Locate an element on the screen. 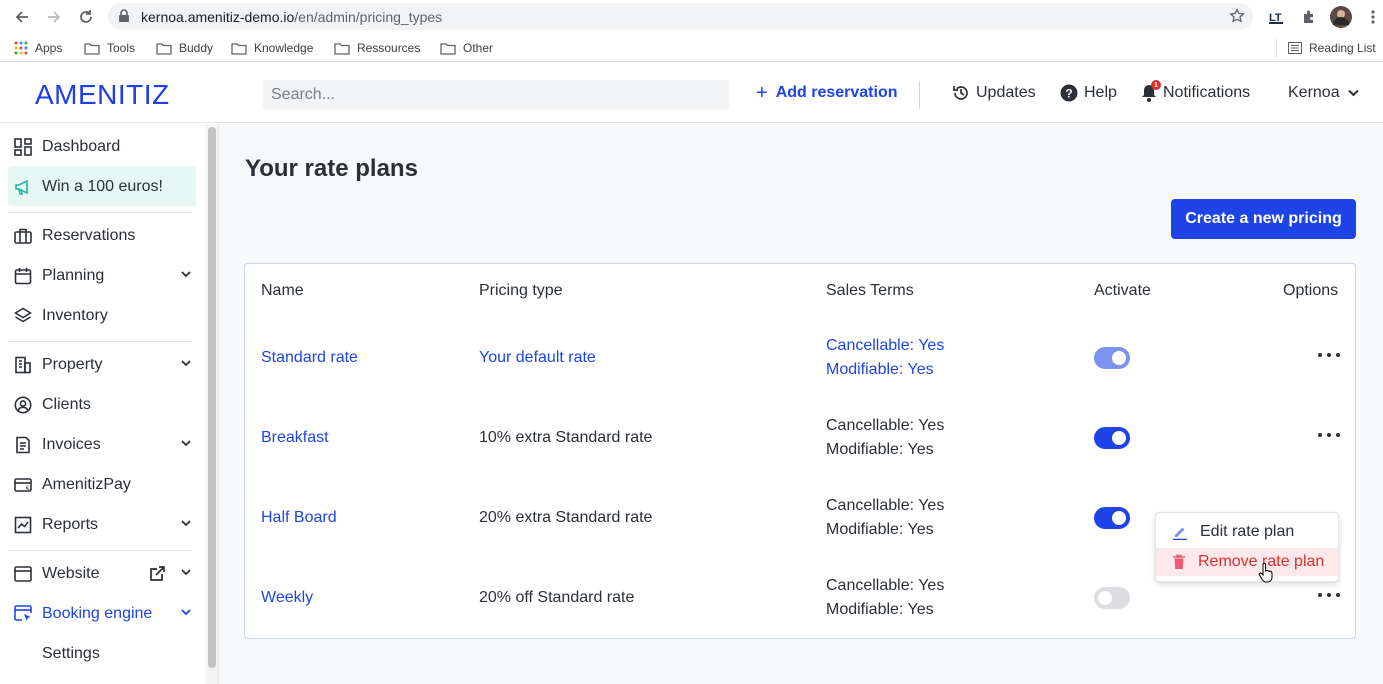 The image size is (1383, 684). browser-icon is located at coordinates (23, 574).